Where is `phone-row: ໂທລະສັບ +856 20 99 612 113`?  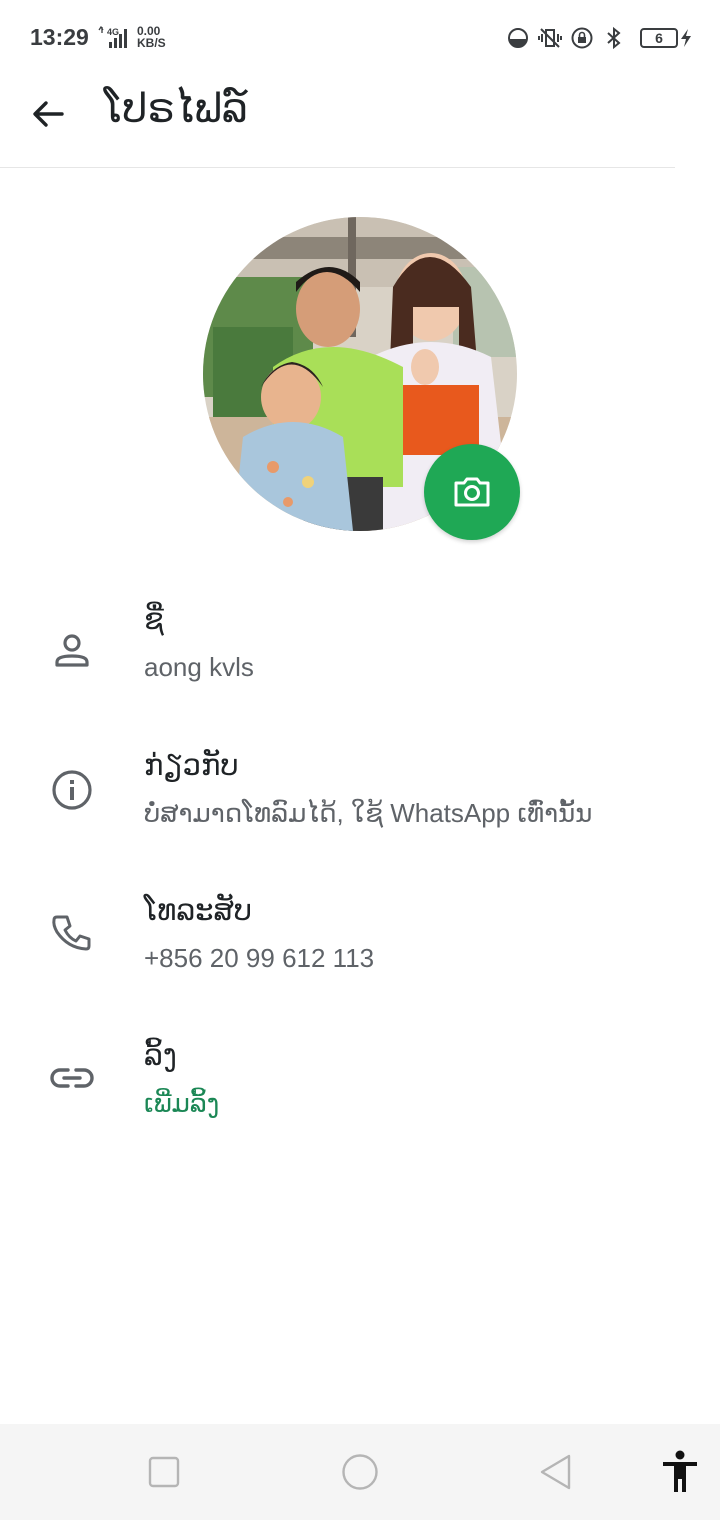
phone-row: ໂທລະສັບ +856 20 99 612 113 is located at coordinates (360, 948).